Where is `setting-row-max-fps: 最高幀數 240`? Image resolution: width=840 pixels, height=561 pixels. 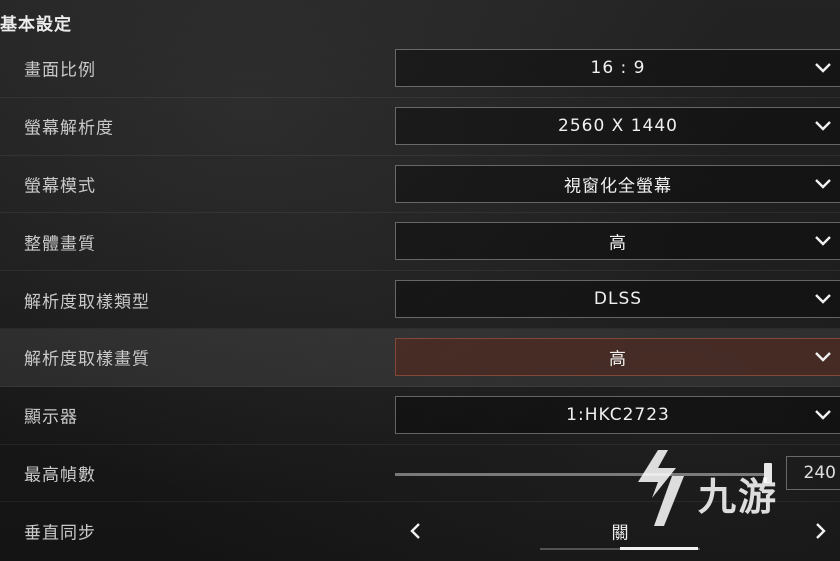 setting-row-max-fps: 最高幀數 240 is located at coordinates (420, 474).